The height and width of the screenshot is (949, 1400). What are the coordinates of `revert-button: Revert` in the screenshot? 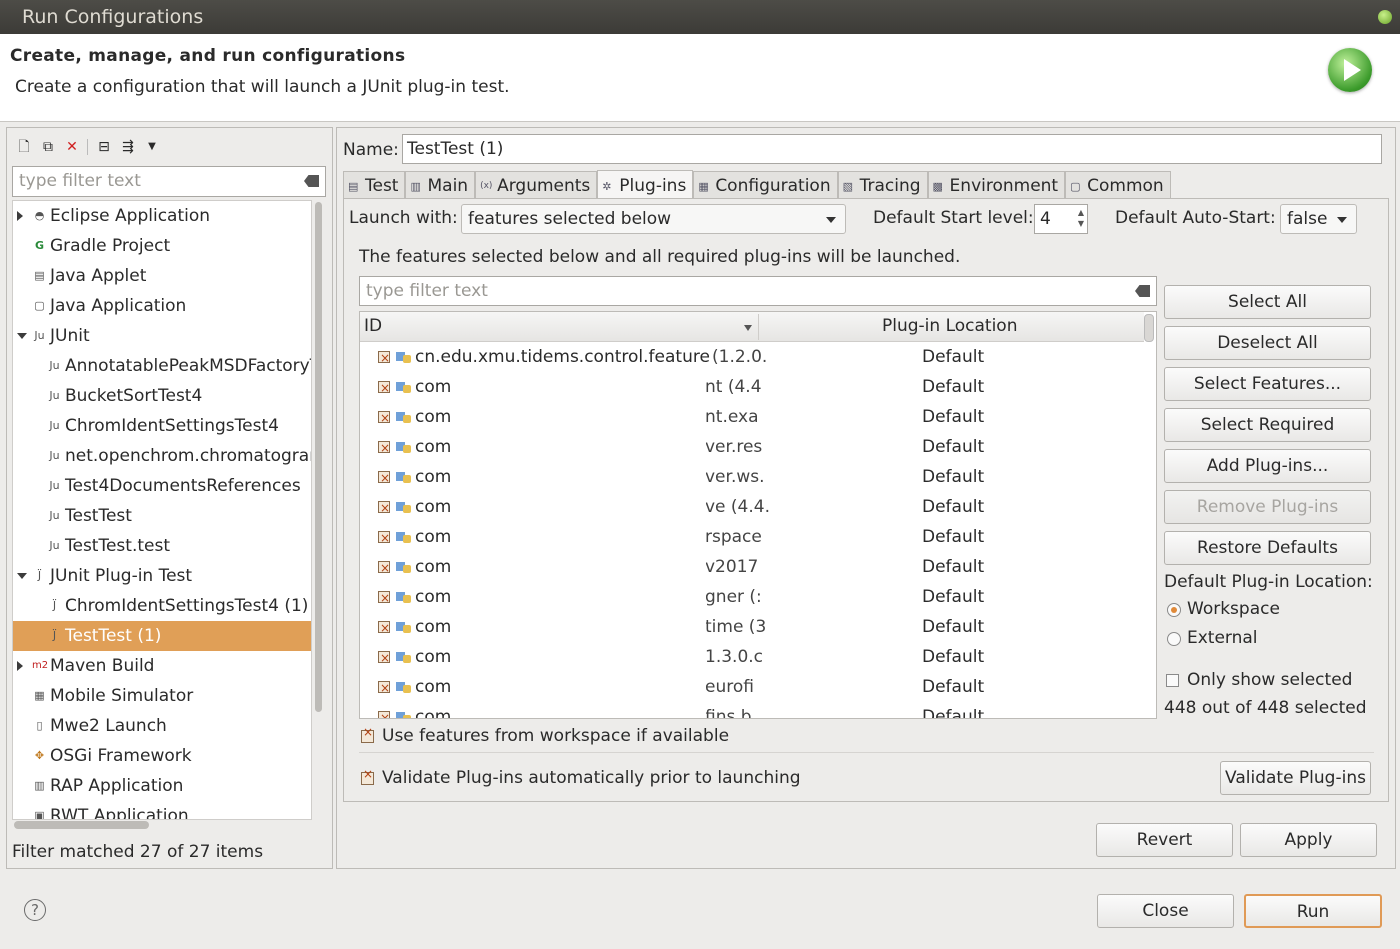 It's located at (1164, 840).